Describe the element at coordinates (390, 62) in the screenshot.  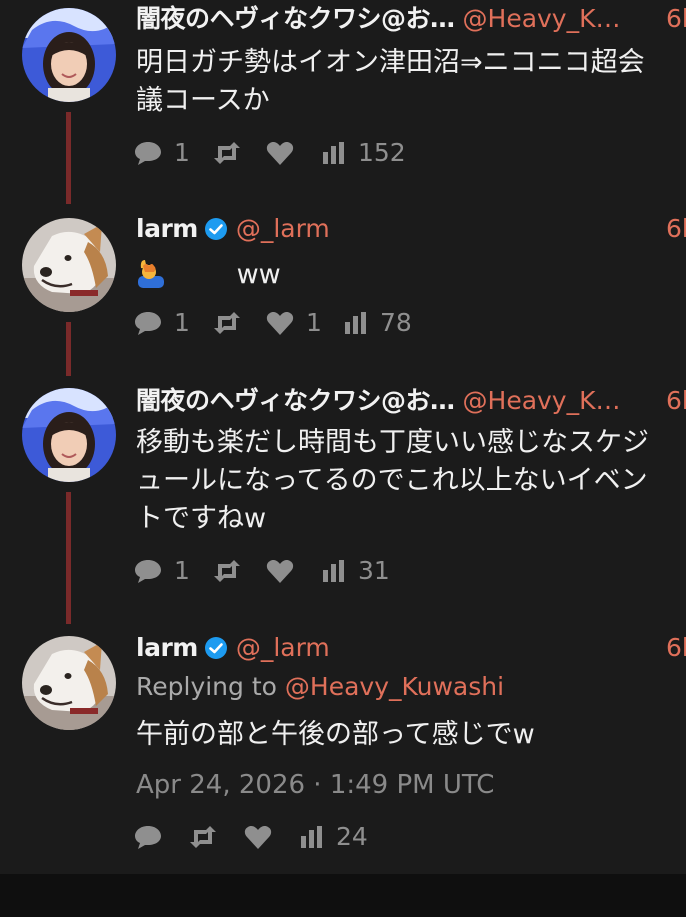
I see `tweet-text-line: 明日ガチ勢はイオン津田沼⇒ニコニコ超会` at that location.